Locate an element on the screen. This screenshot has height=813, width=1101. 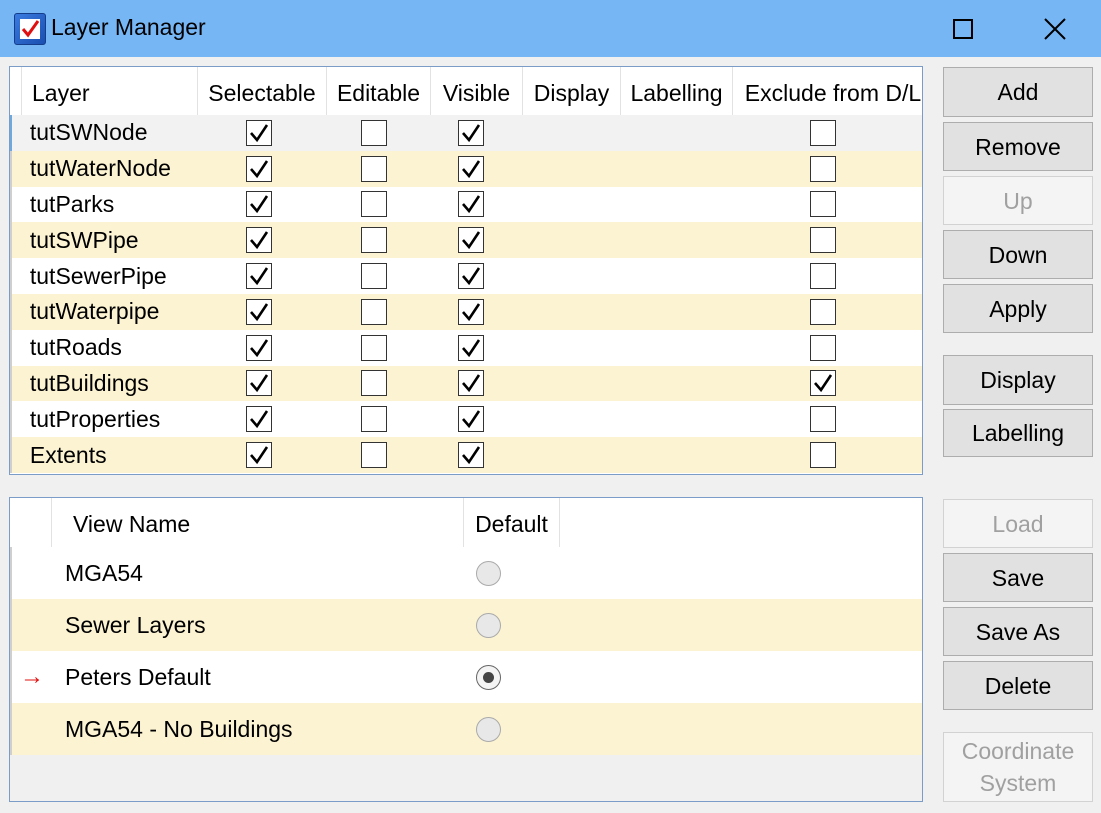
list-item: MGA54 is located at coordinates (466, 573).